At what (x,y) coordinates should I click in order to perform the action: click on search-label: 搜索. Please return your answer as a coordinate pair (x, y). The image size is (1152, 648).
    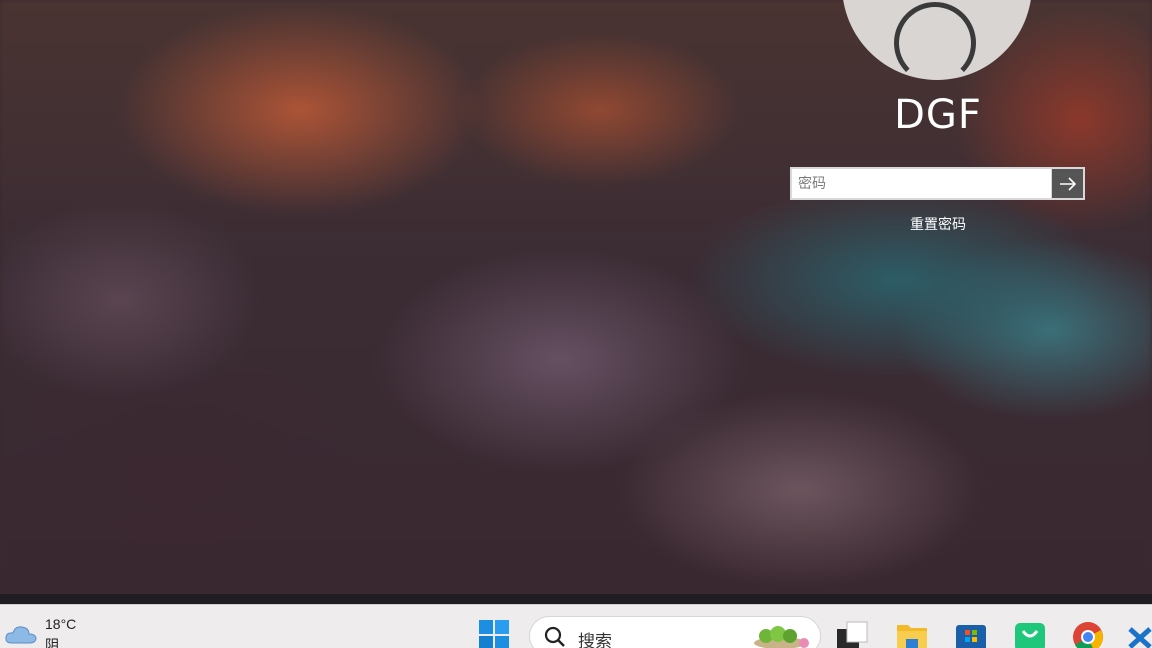
    Looking at the image, I should click on (595, 640).